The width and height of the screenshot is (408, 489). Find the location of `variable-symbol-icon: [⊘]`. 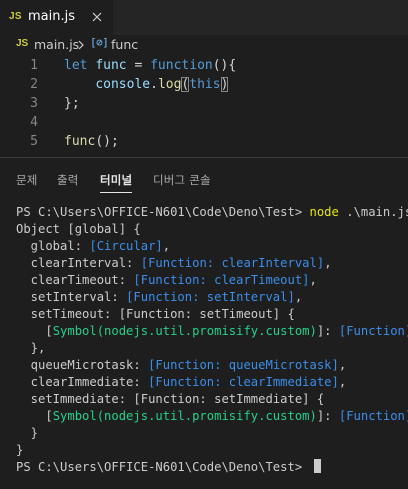

variable-symbol-icon: [⊘] is located at coordinates (99, 42).